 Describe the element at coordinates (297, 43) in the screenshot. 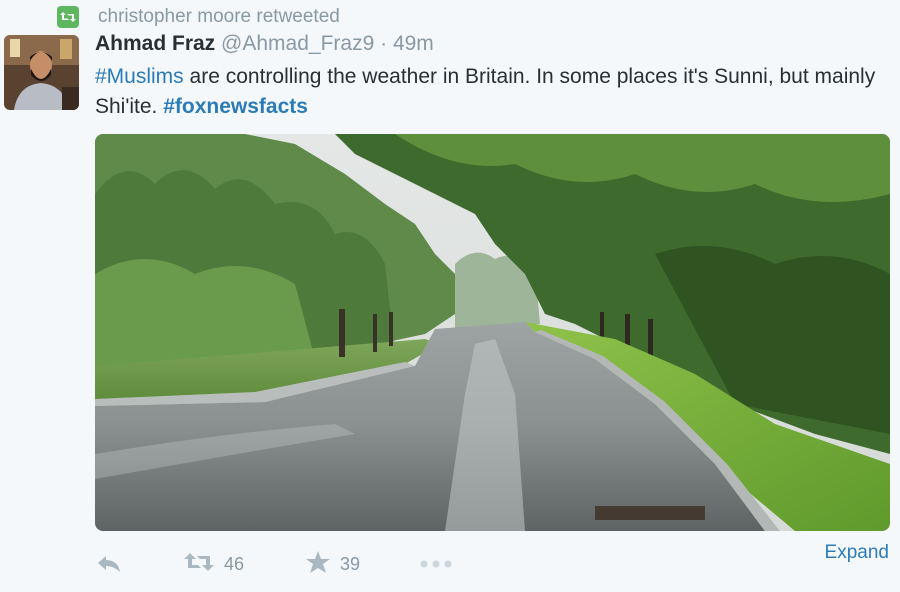

I see `user-handle: @Ahmad_Fraz9` at that location.